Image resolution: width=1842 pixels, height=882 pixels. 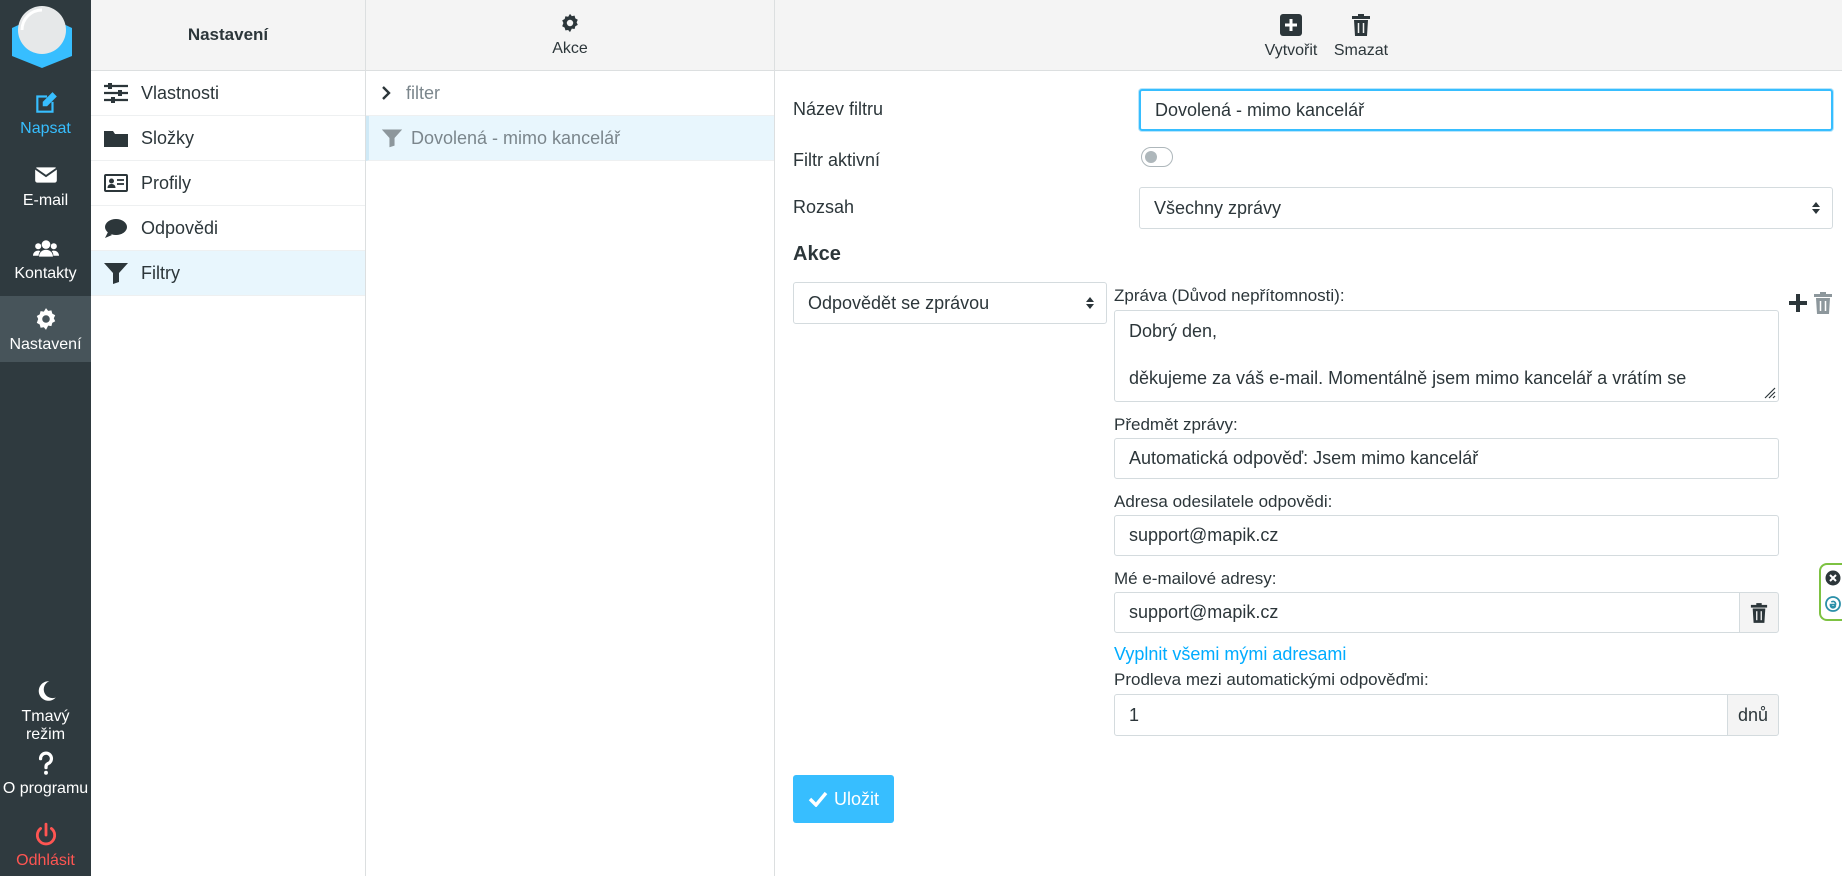 I want to click on actions-button: Akce, so click(x=570, y=35).